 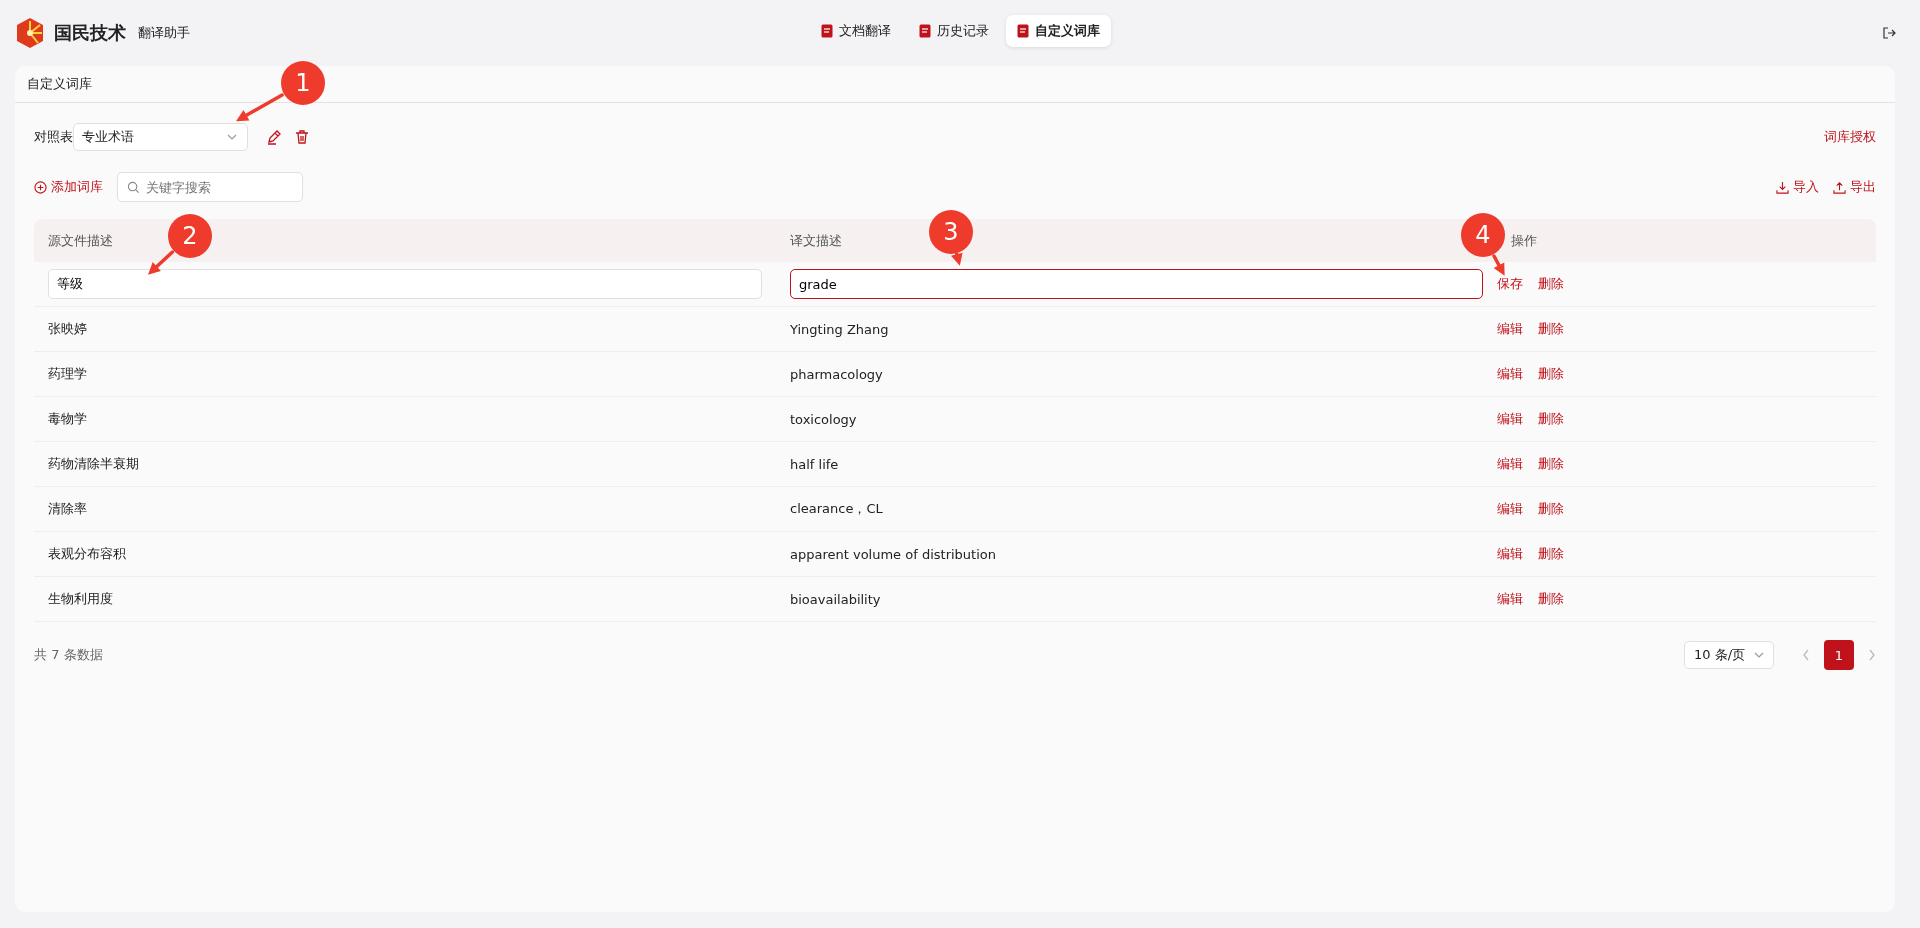 I want to click on nav-tab: 文档翻译, so click(x=856, y=31).